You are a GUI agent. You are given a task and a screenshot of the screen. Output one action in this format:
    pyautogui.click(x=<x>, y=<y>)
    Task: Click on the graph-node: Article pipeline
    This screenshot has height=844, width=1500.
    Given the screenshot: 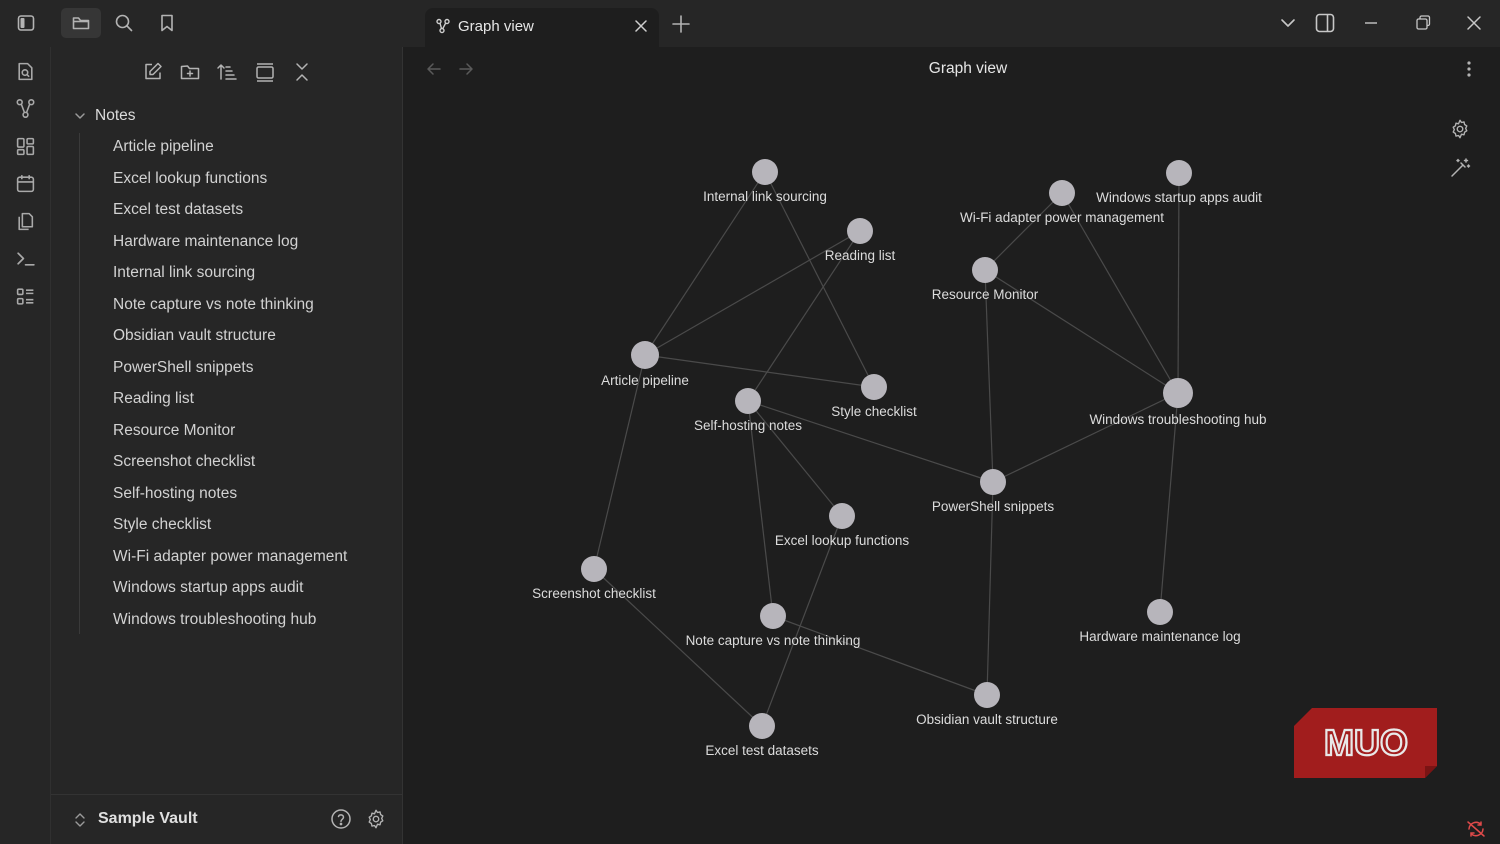 What is the action you would take?
    pyautogui.click(x=645, y=364)
    